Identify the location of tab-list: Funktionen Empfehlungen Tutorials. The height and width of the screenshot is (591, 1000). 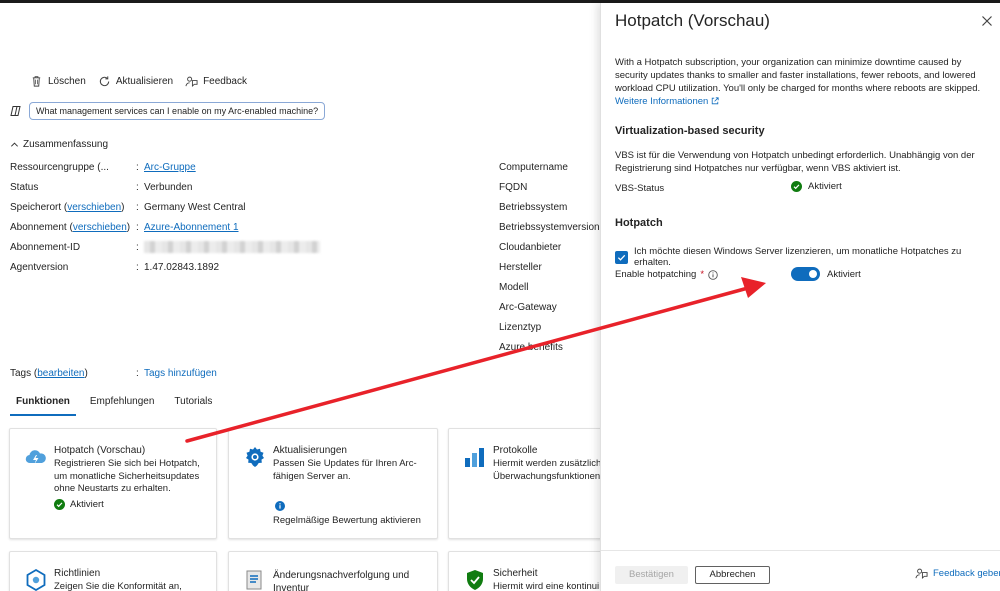
(118, 404).